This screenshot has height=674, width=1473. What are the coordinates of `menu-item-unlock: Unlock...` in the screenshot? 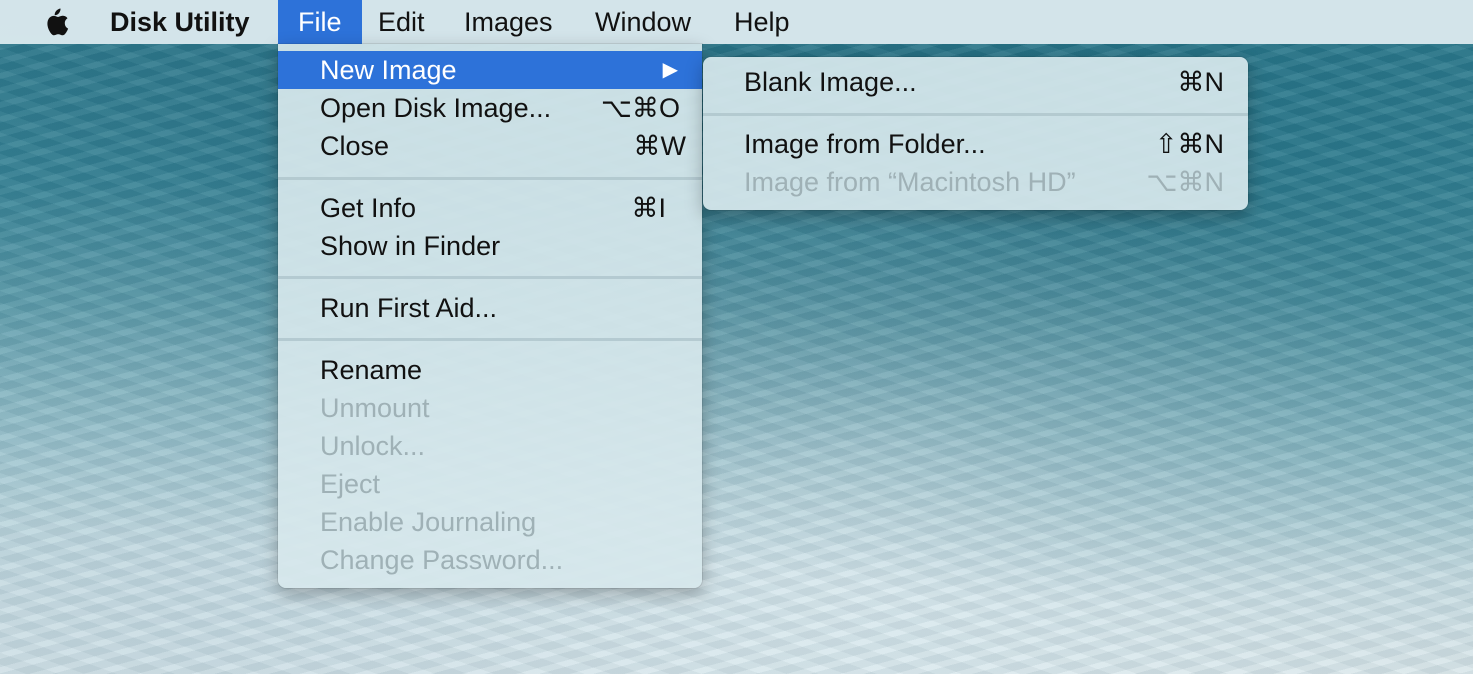 It's located at (490, 446).